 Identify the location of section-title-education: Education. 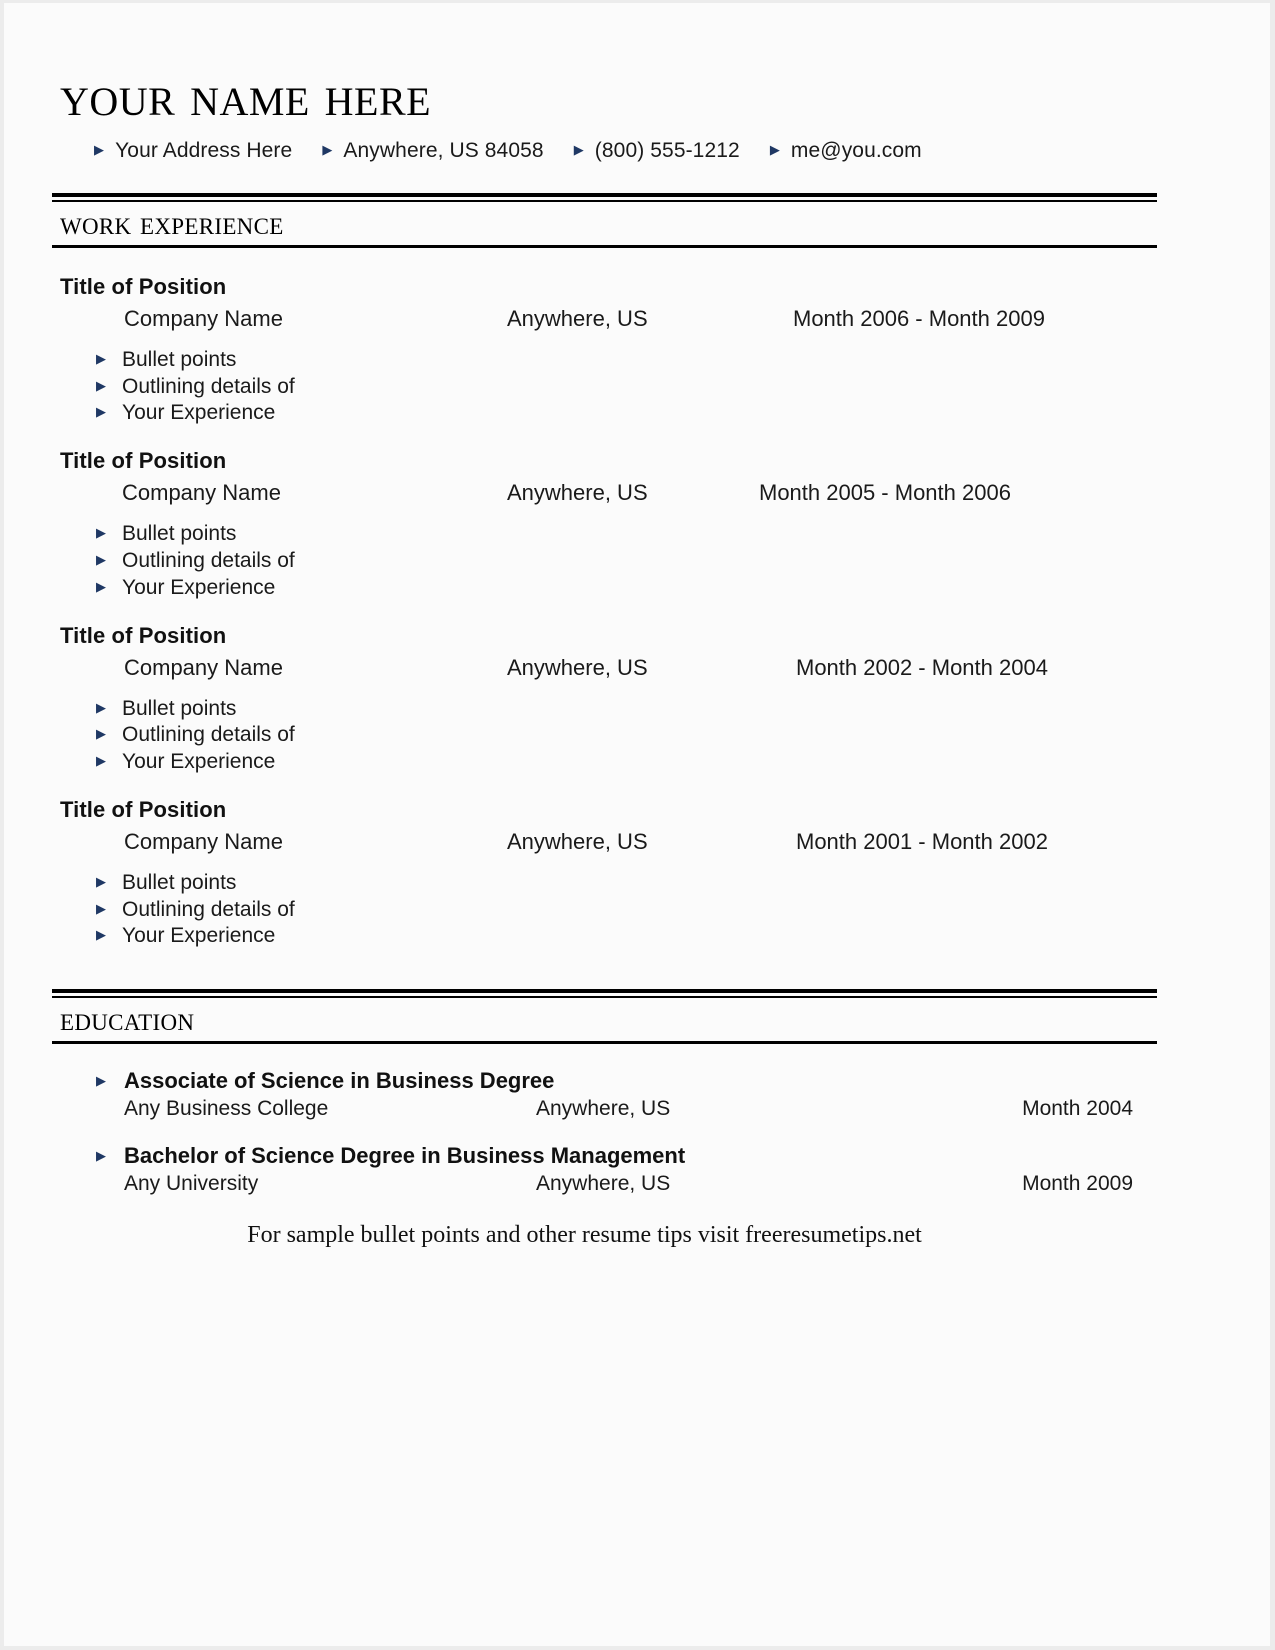
(127, 1020).